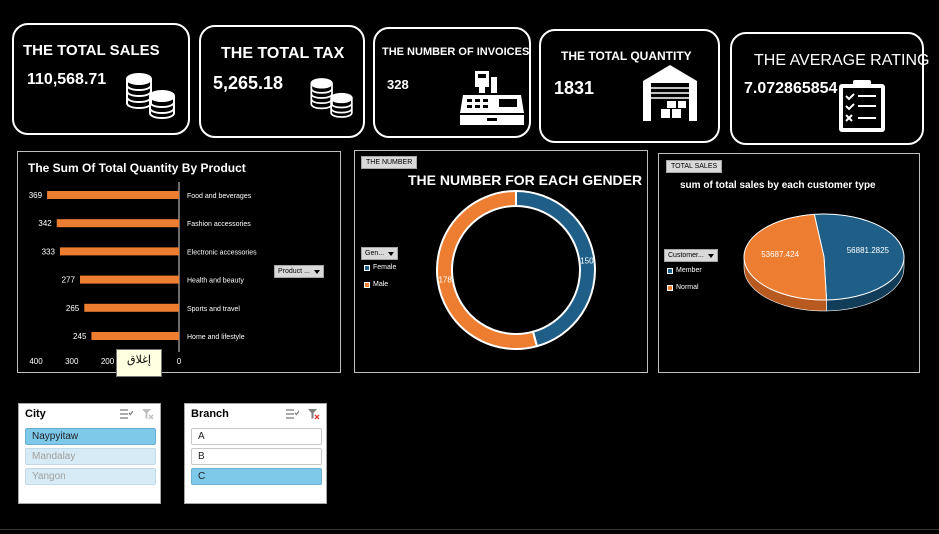  What do you see at coordinates (67, 79) in the screenshot?
I see `kpi-value: 110,568.71` at bounding box center [67, 79].